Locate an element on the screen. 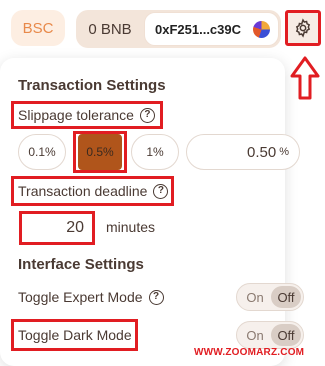  settings-button is located at coordinates (303, 28).